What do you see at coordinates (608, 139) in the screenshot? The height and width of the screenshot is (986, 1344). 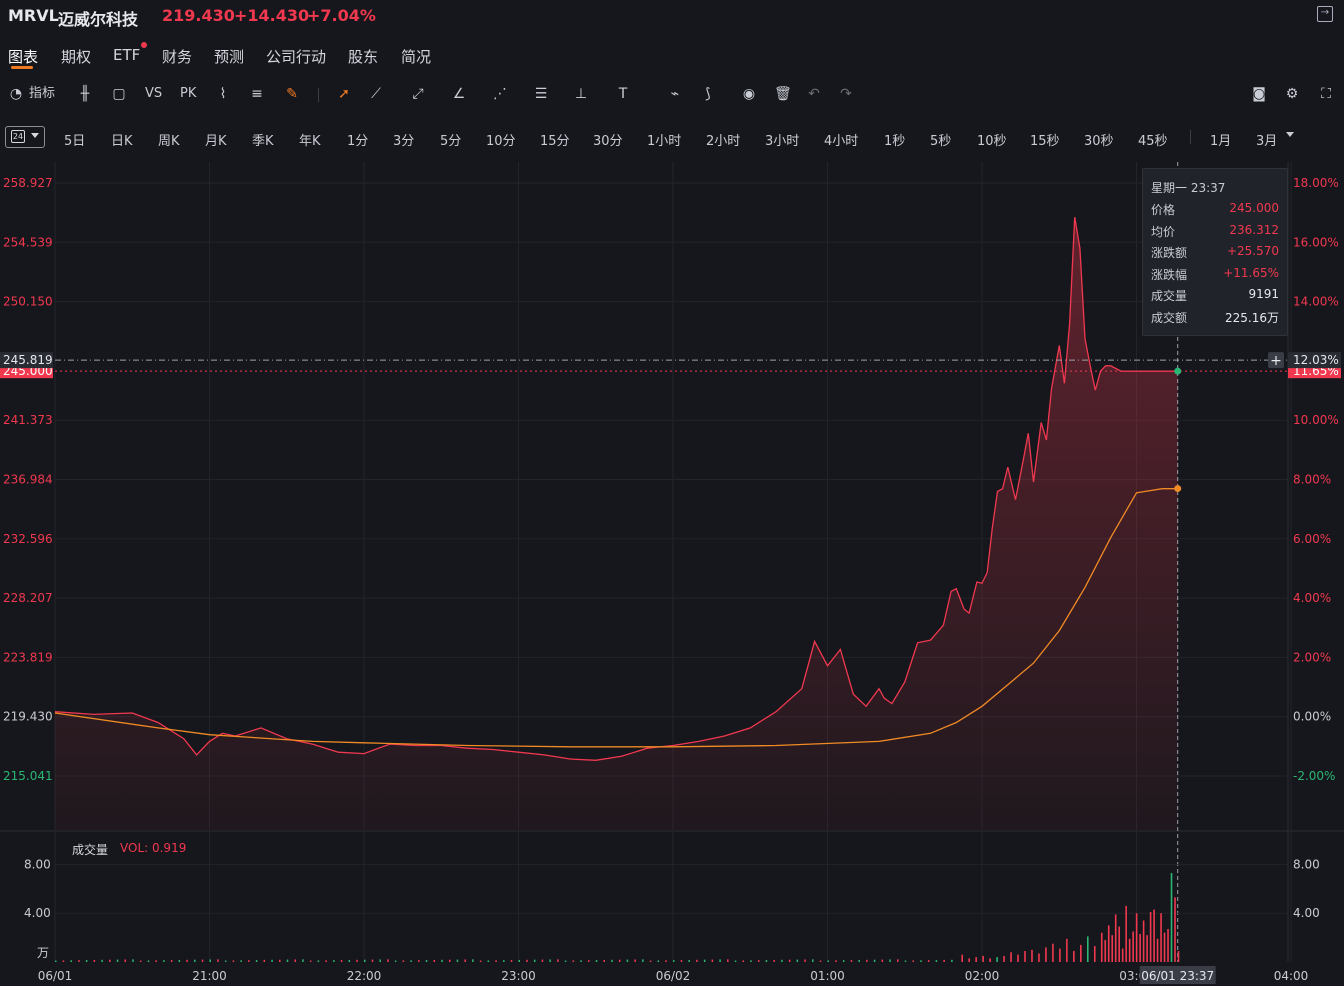 I see `period-30m: 30分` at bounding box center [608, 139].